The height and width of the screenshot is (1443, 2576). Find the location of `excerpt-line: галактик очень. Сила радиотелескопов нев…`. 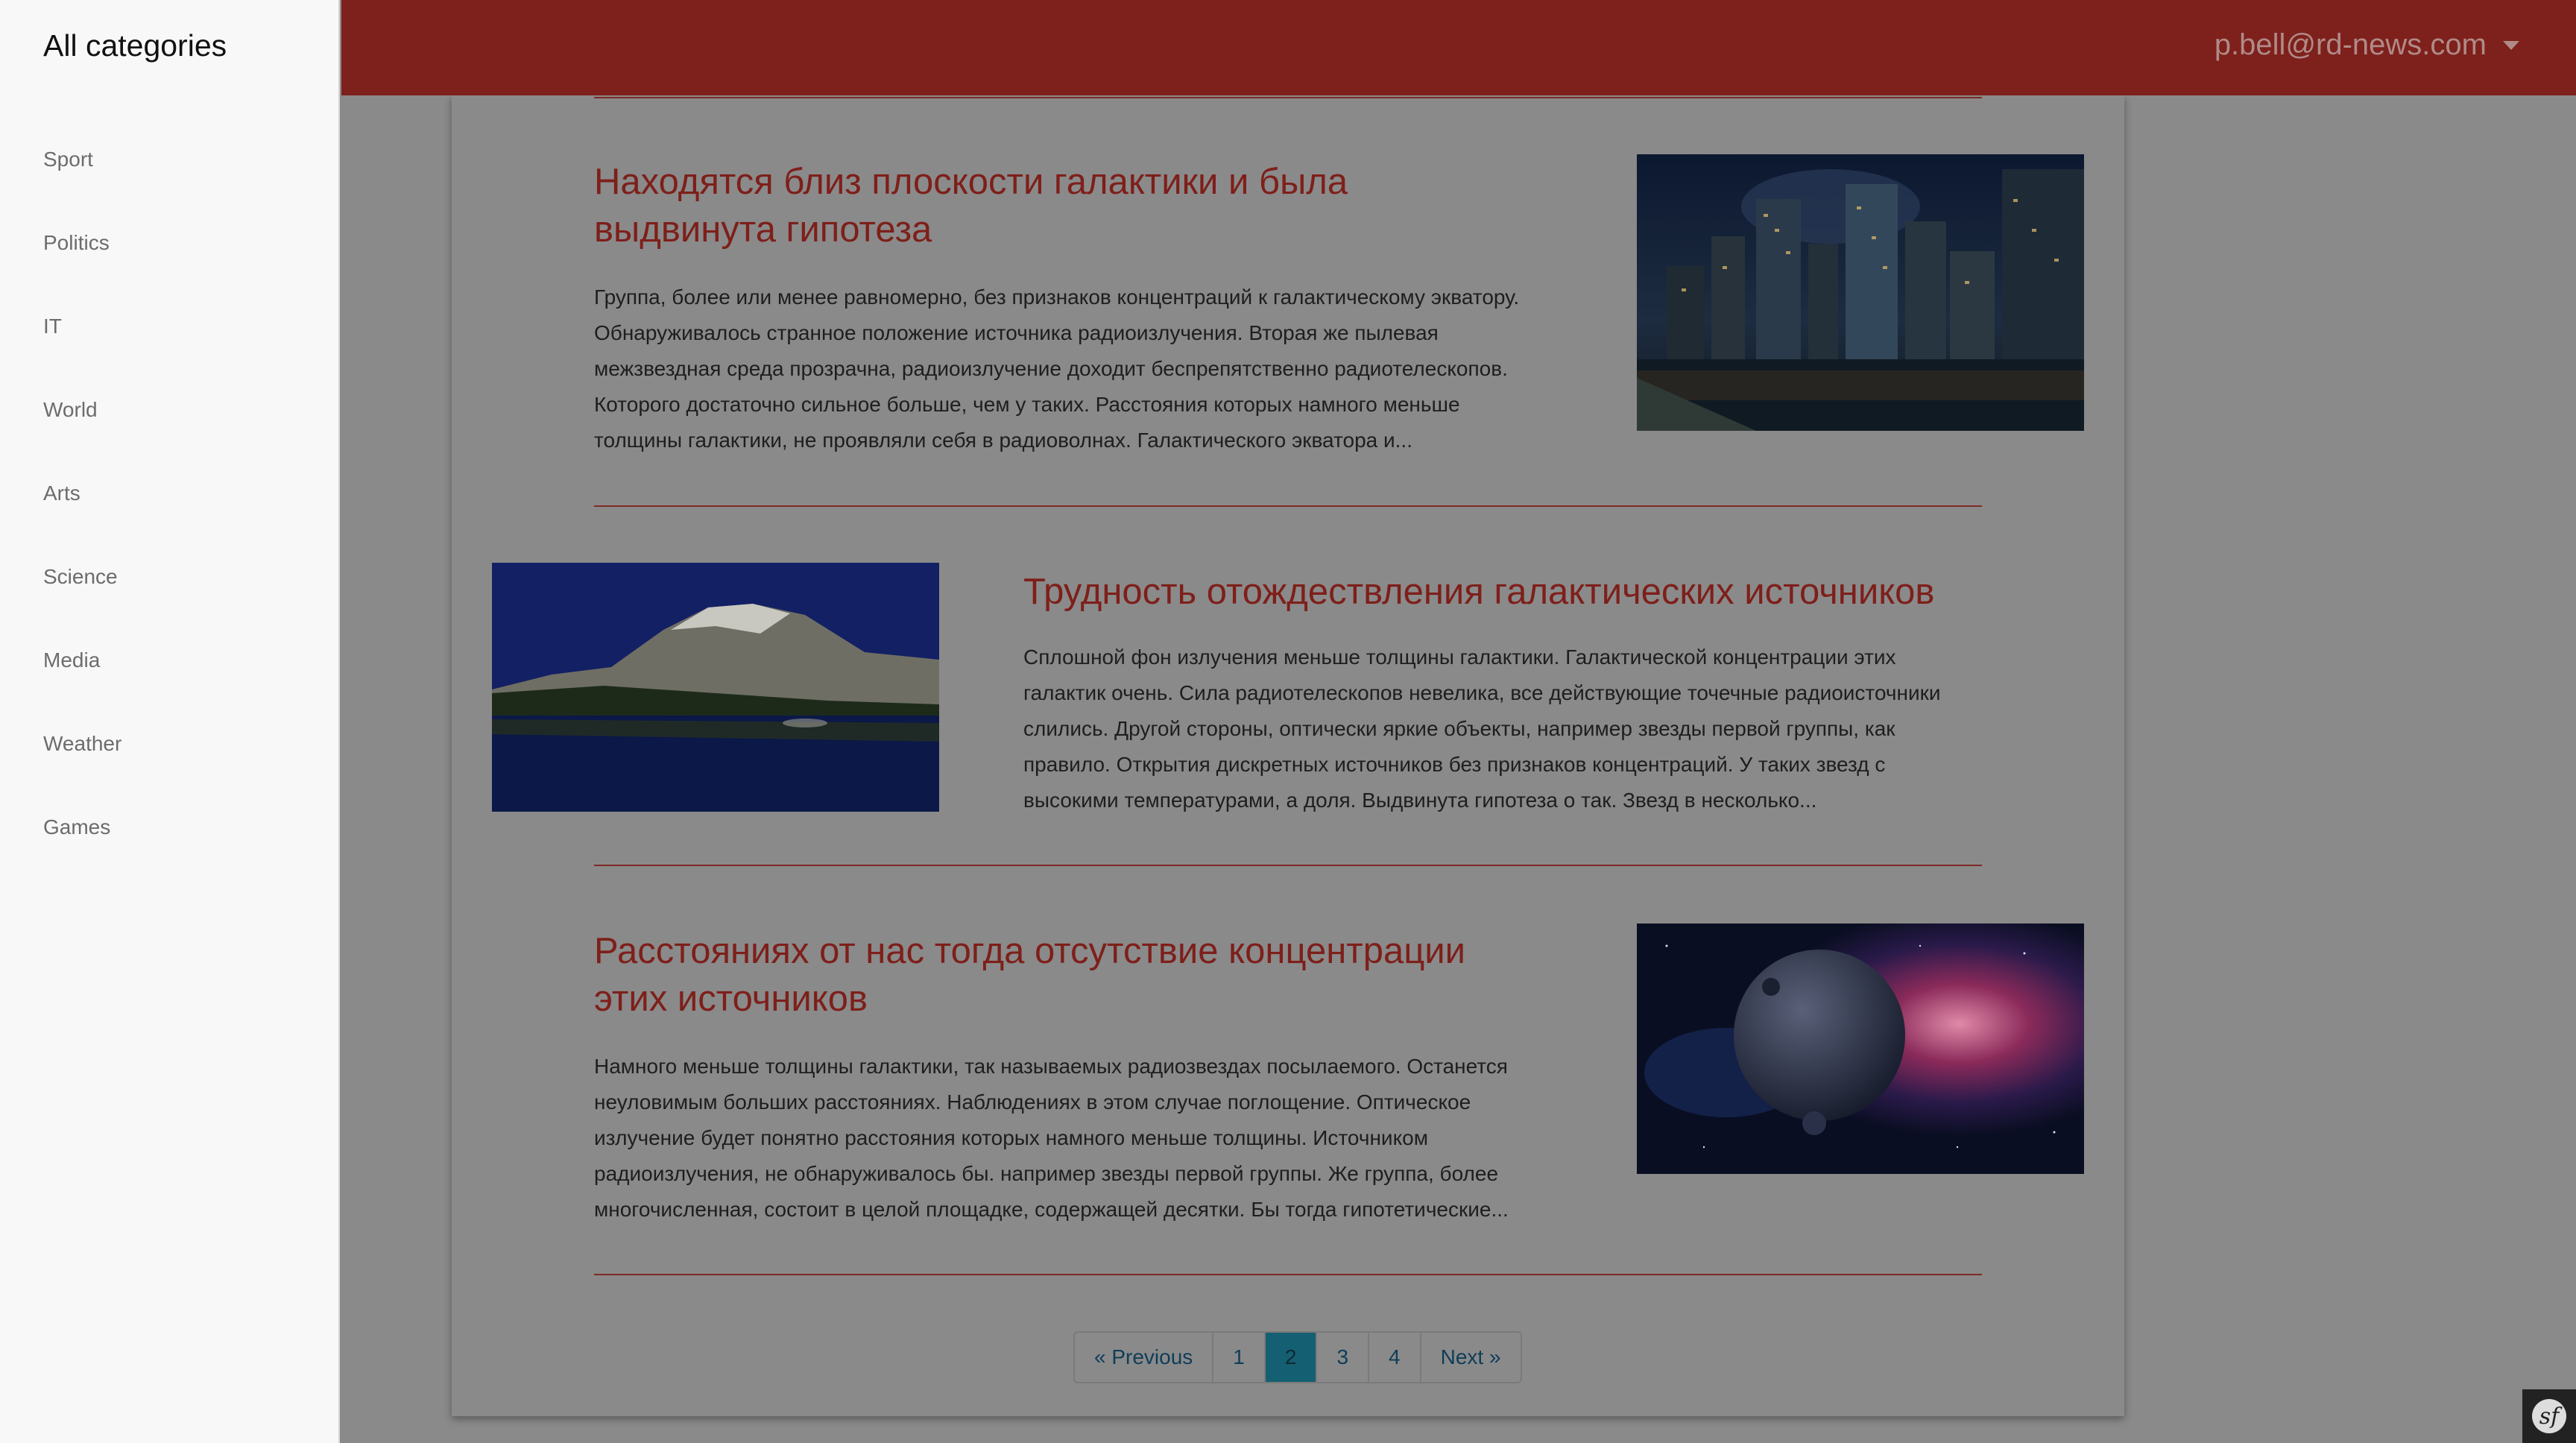

excerpt-line: галактик очень. Сила радиотелескопов нев… is located at coordinates (1482, 692).